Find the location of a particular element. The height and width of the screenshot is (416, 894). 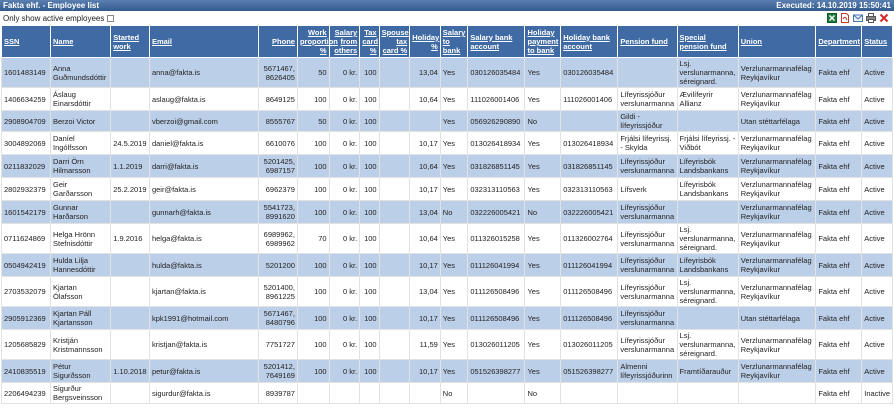

cell-salary-from-others is located at coordinates (344, 393).